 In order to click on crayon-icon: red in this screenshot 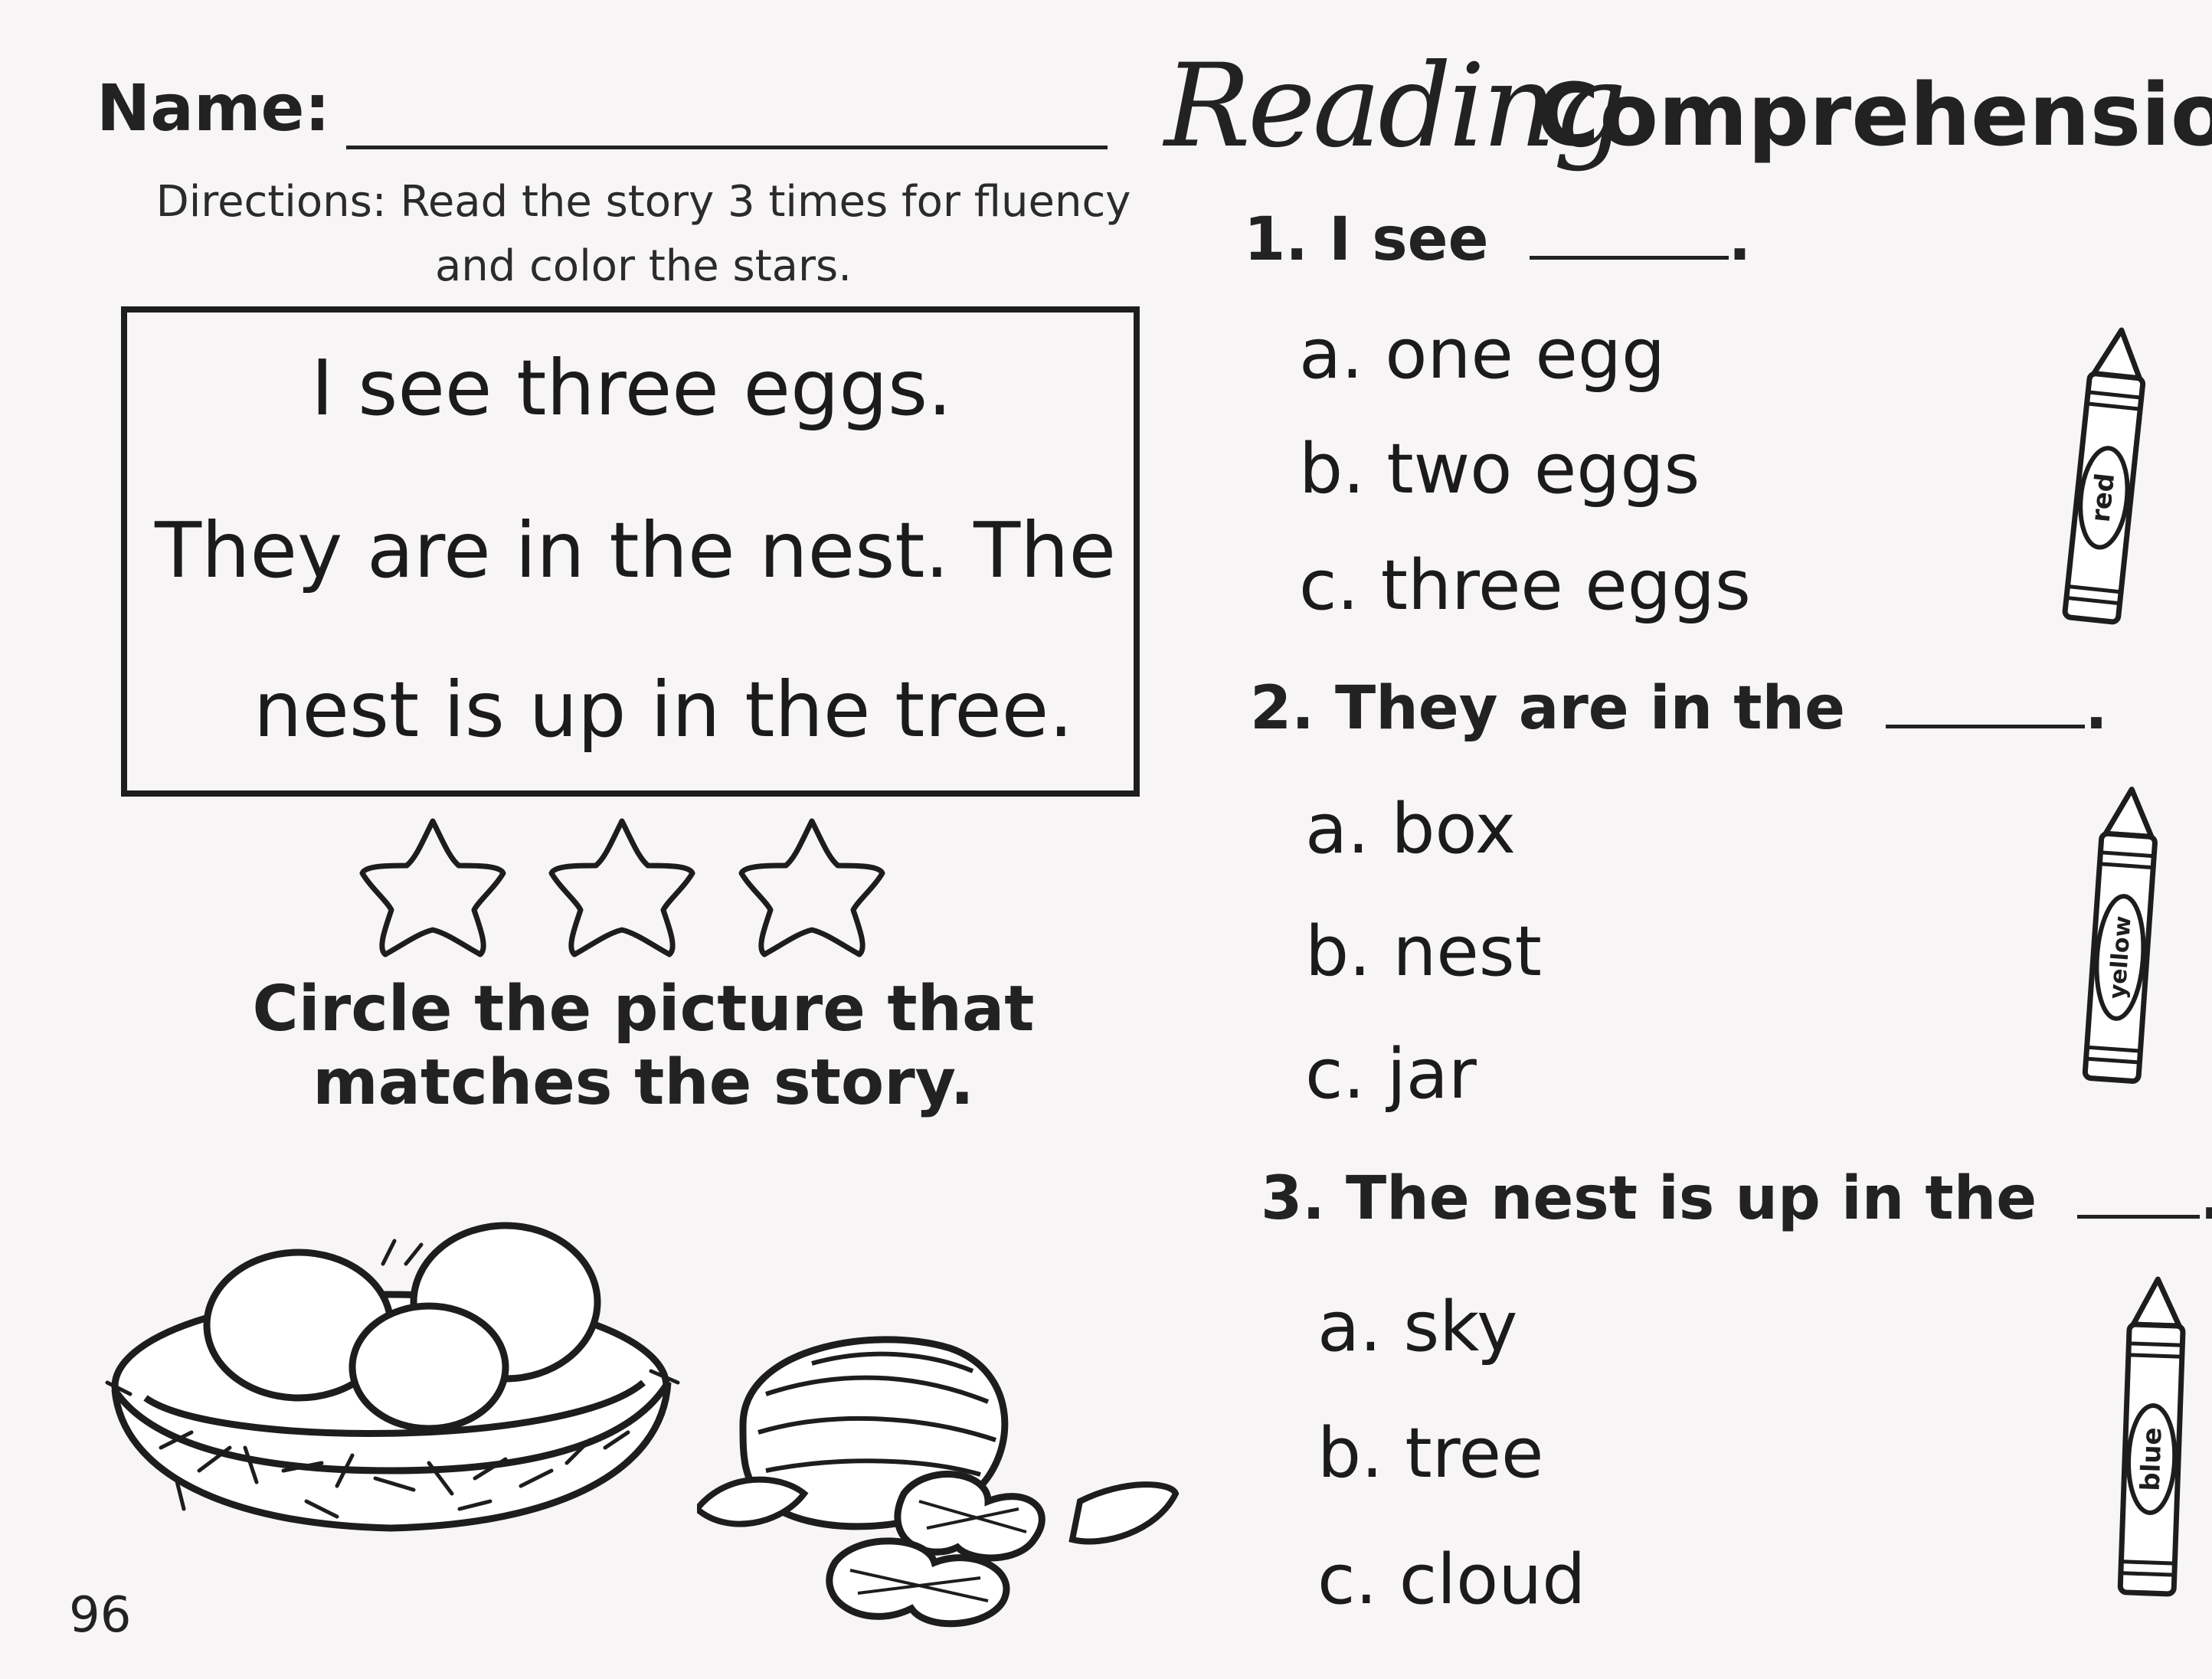, I will do `click(2104, 476)`.